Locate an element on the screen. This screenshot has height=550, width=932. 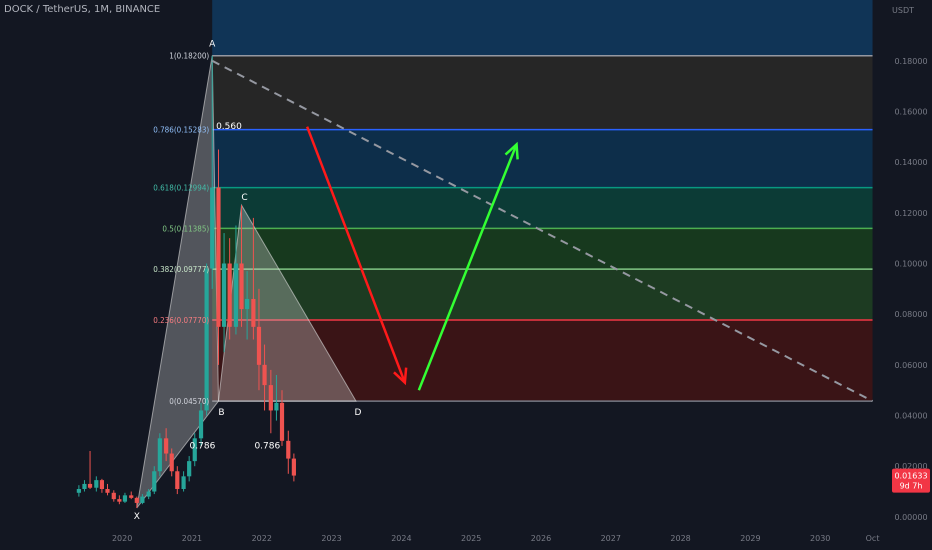
price-tick-label: 0.14000 is located at coordinates (910, 162).